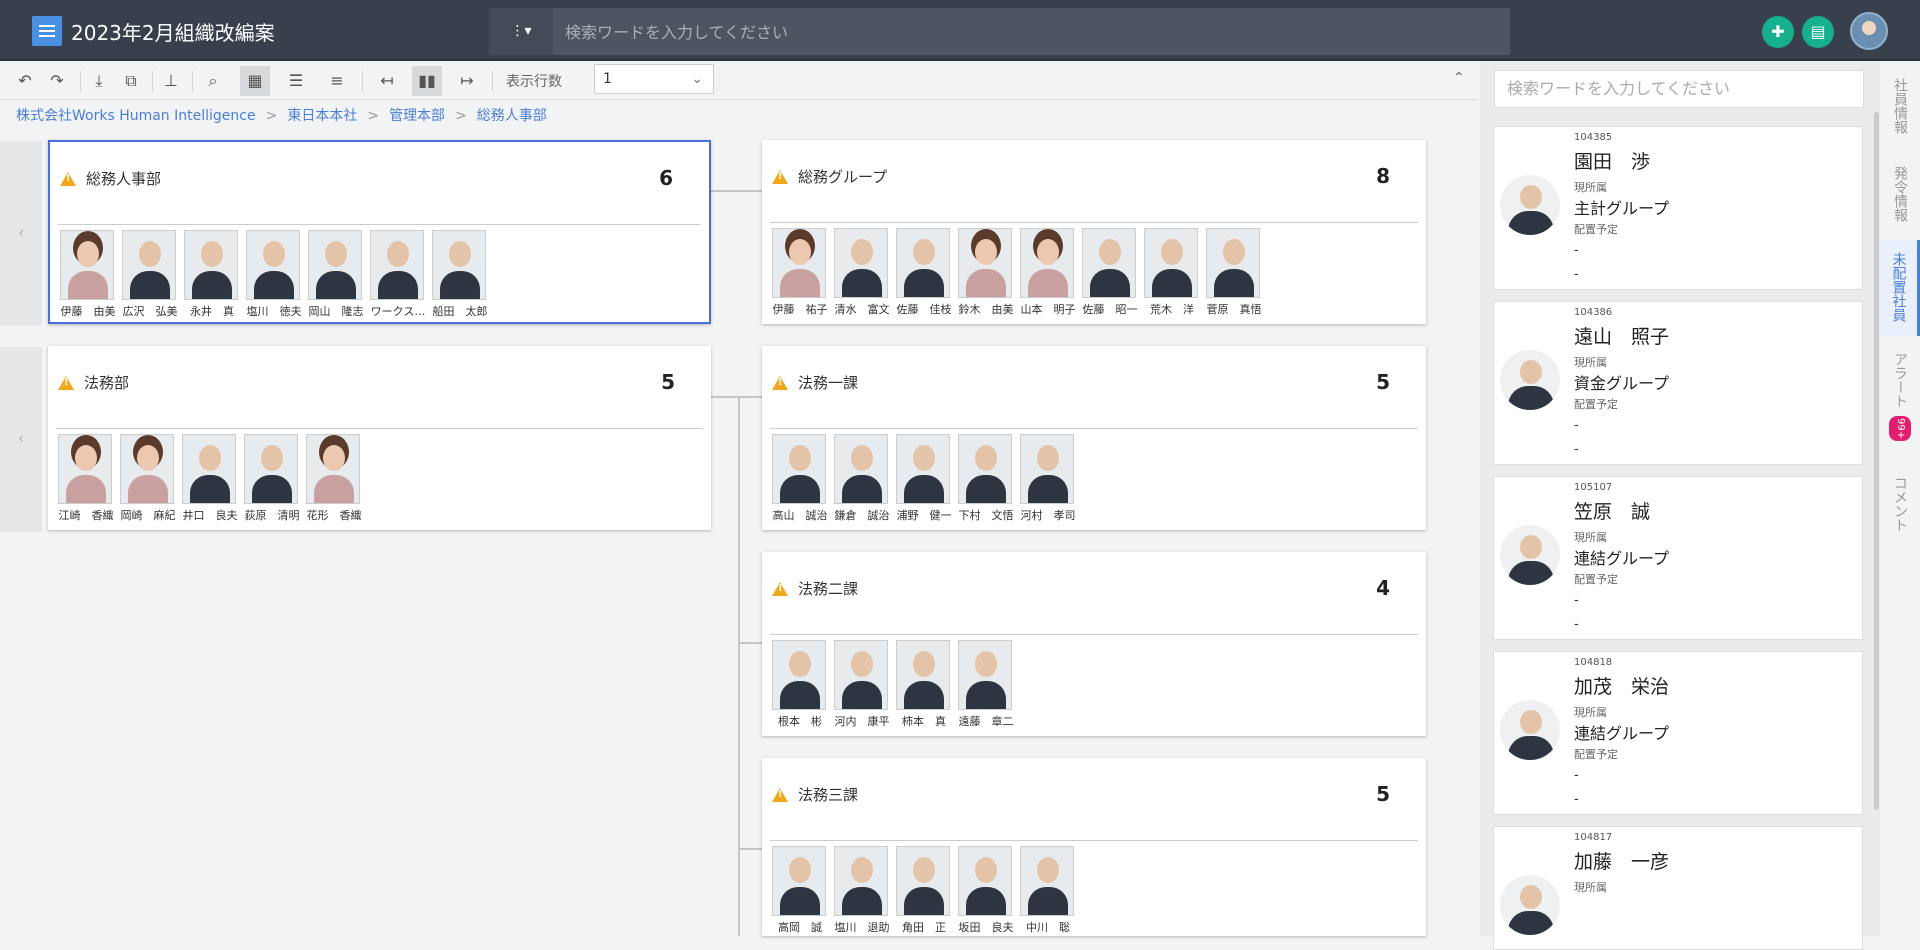 The width and height of the screenshot is (1920, 950). What do you see at coordinates (47, 31) in the screenshot?
I see `app-document-icon` at bounding box center [47, 31].